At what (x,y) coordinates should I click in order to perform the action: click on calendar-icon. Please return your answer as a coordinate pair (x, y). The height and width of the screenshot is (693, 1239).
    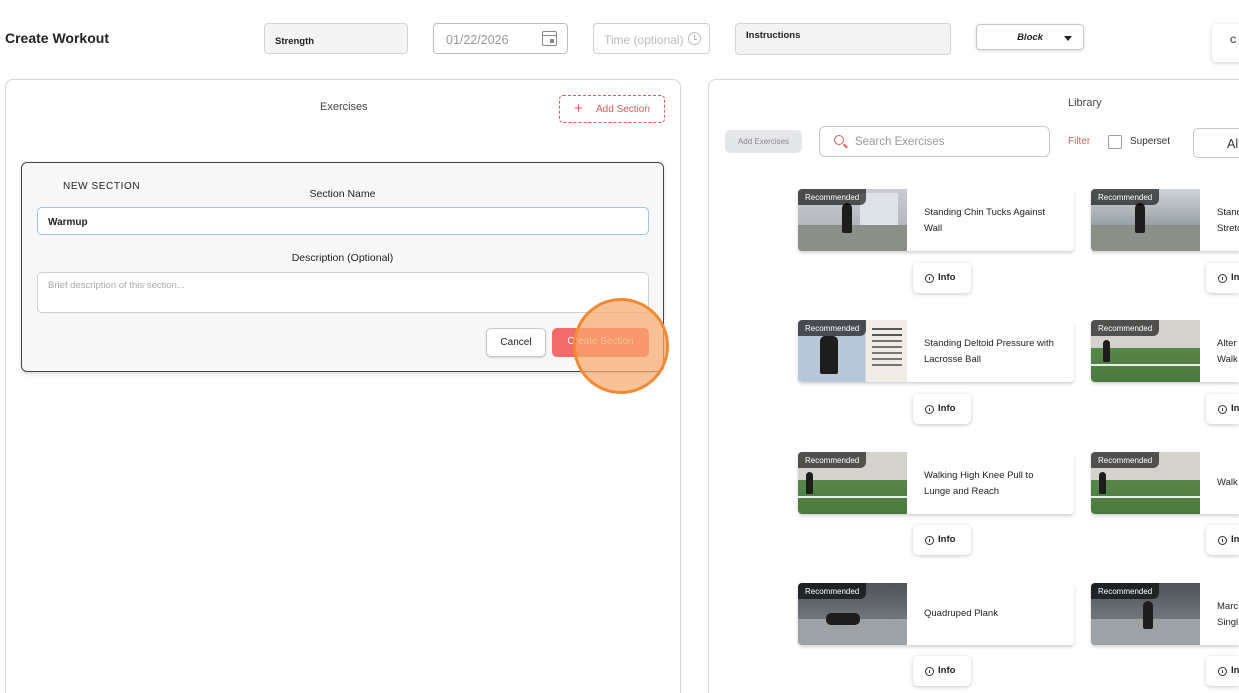
    Looking at the image, I should click on (549, 38).